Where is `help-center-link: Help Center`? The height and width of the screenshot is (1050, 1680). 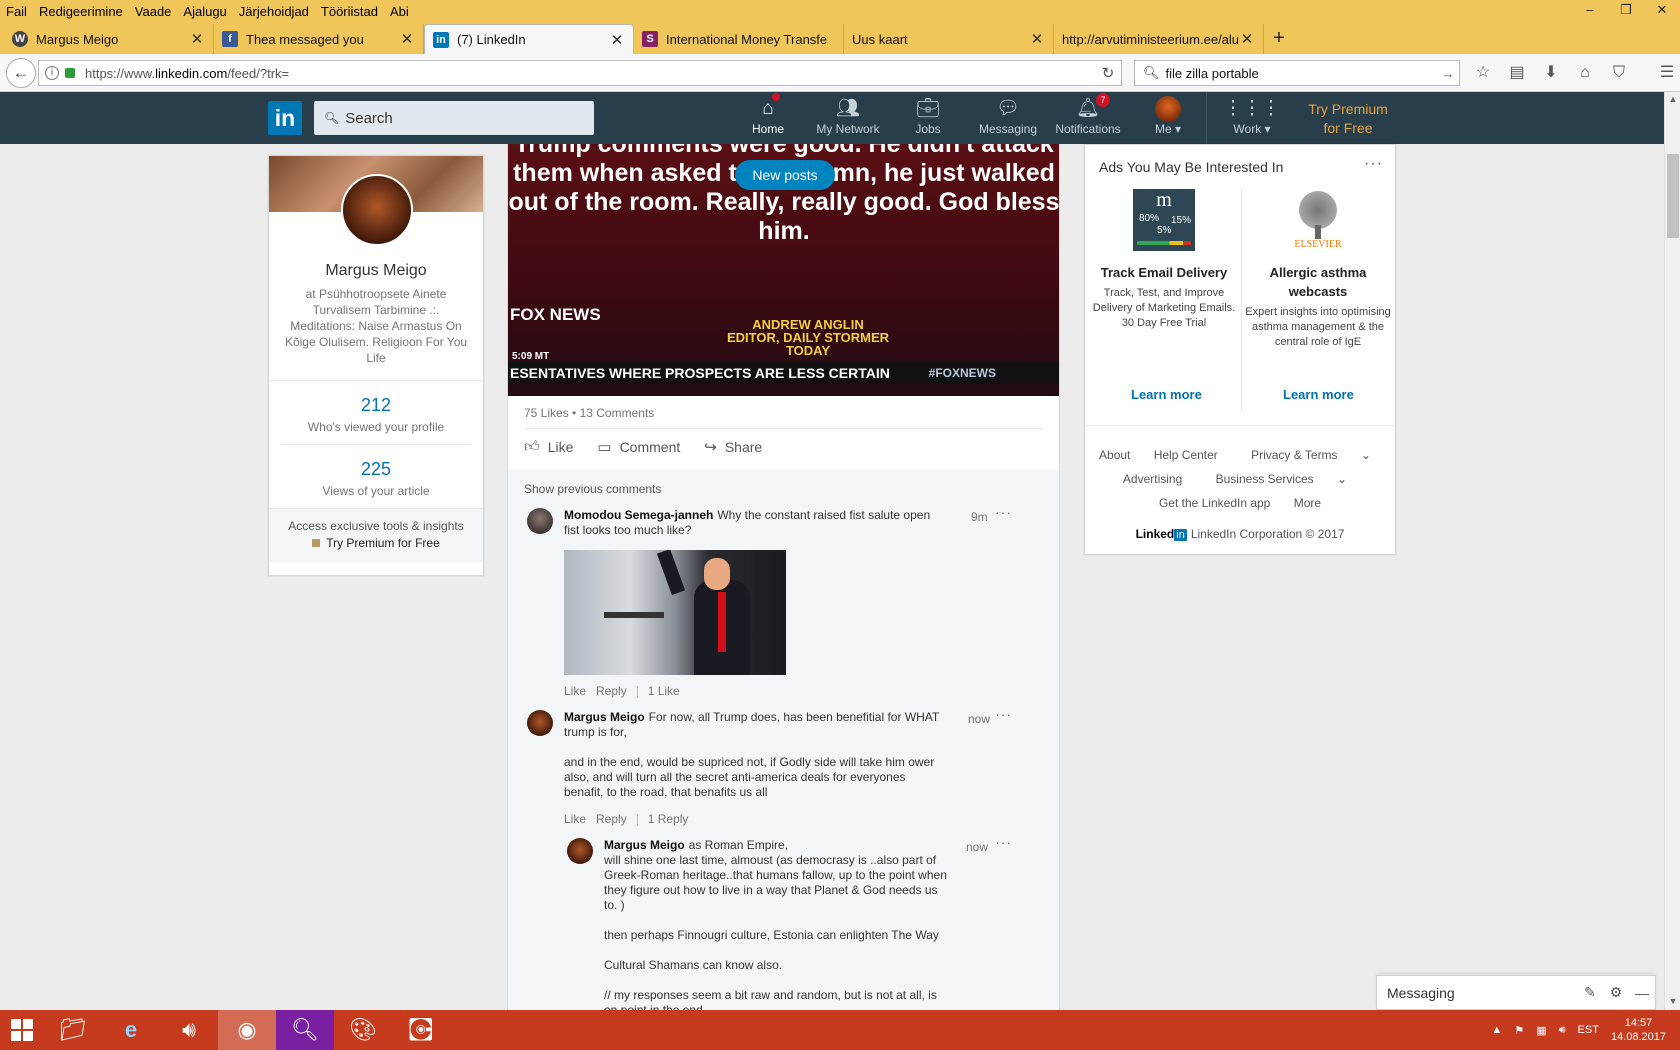
help-center-link: Help Center is located at coordinates (1186, 455).